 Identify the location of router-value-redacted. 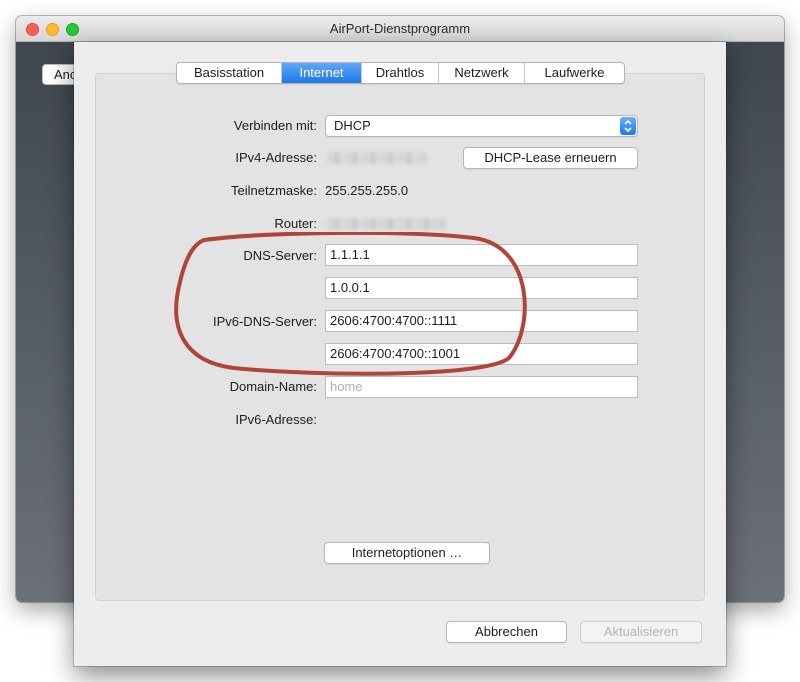
(386, 224).